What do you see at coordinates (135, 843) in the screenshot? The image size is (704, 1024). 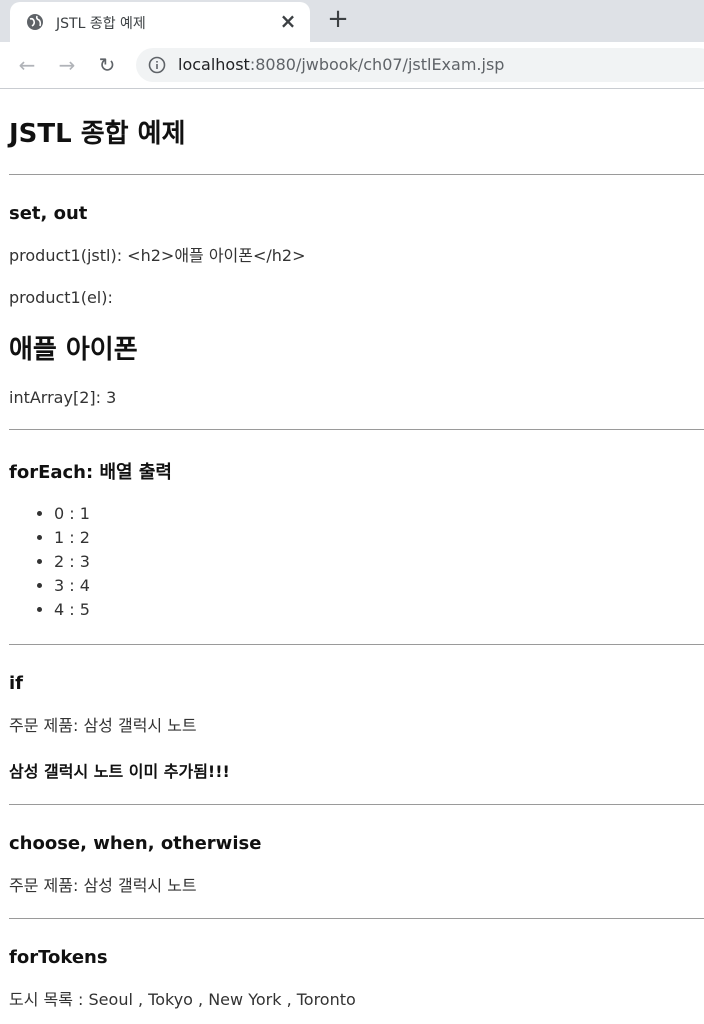 I see `choose-heading: choose, when, otherwise` at bounding box center [135, 843].